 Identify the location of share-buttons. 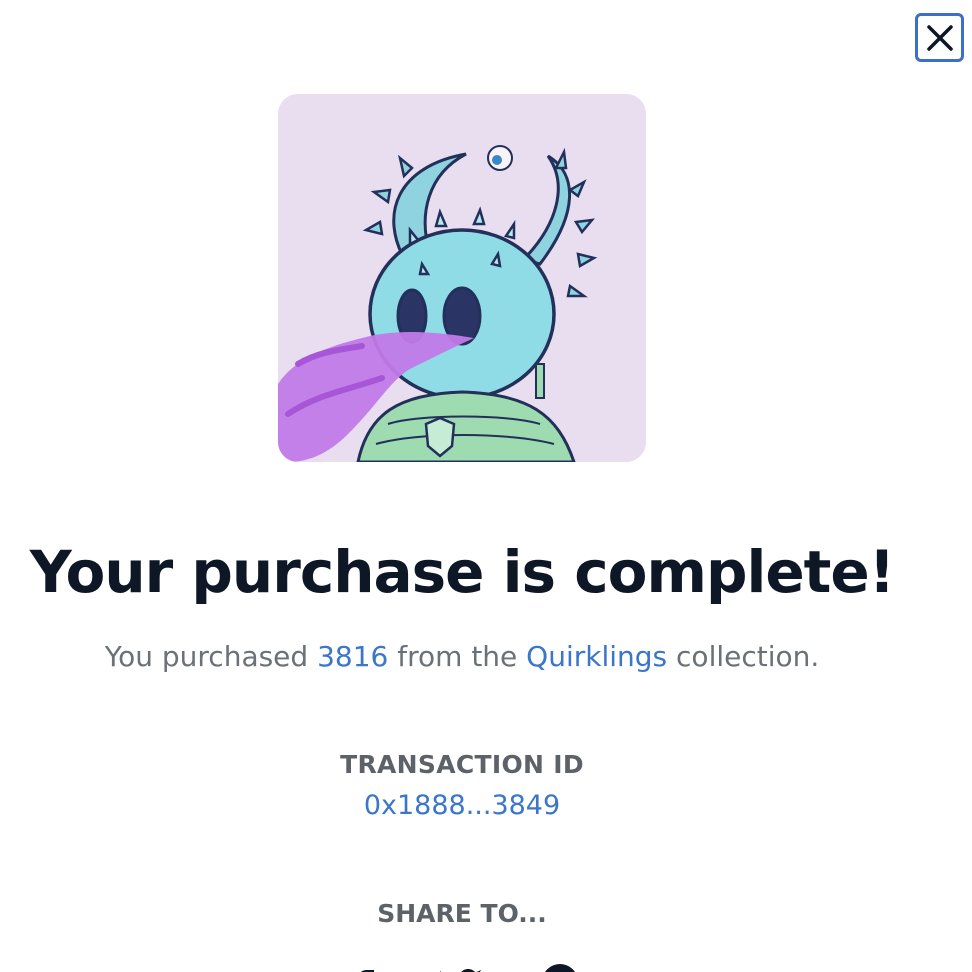
(462, 965).